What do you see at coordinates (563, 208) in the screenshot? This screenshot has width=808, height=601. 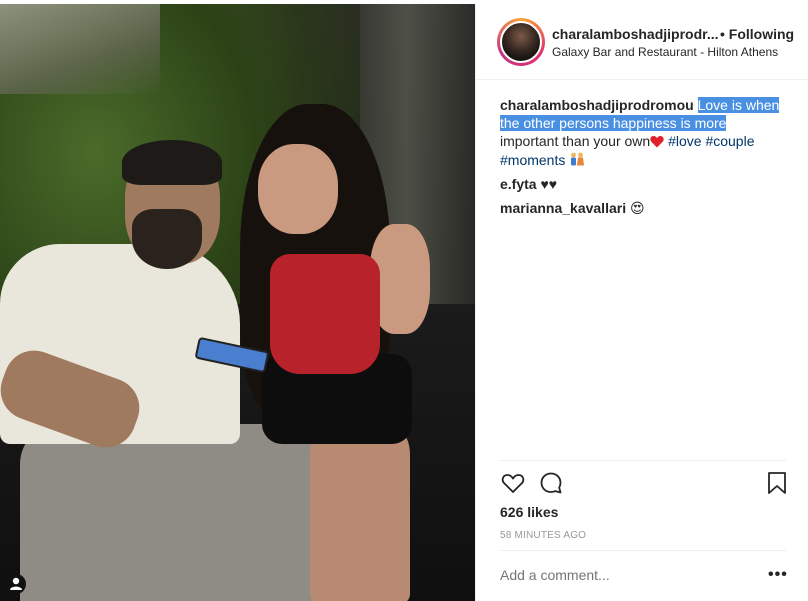 I see `comment-username: marianna_kavallari` at bounding box center [563, 208].